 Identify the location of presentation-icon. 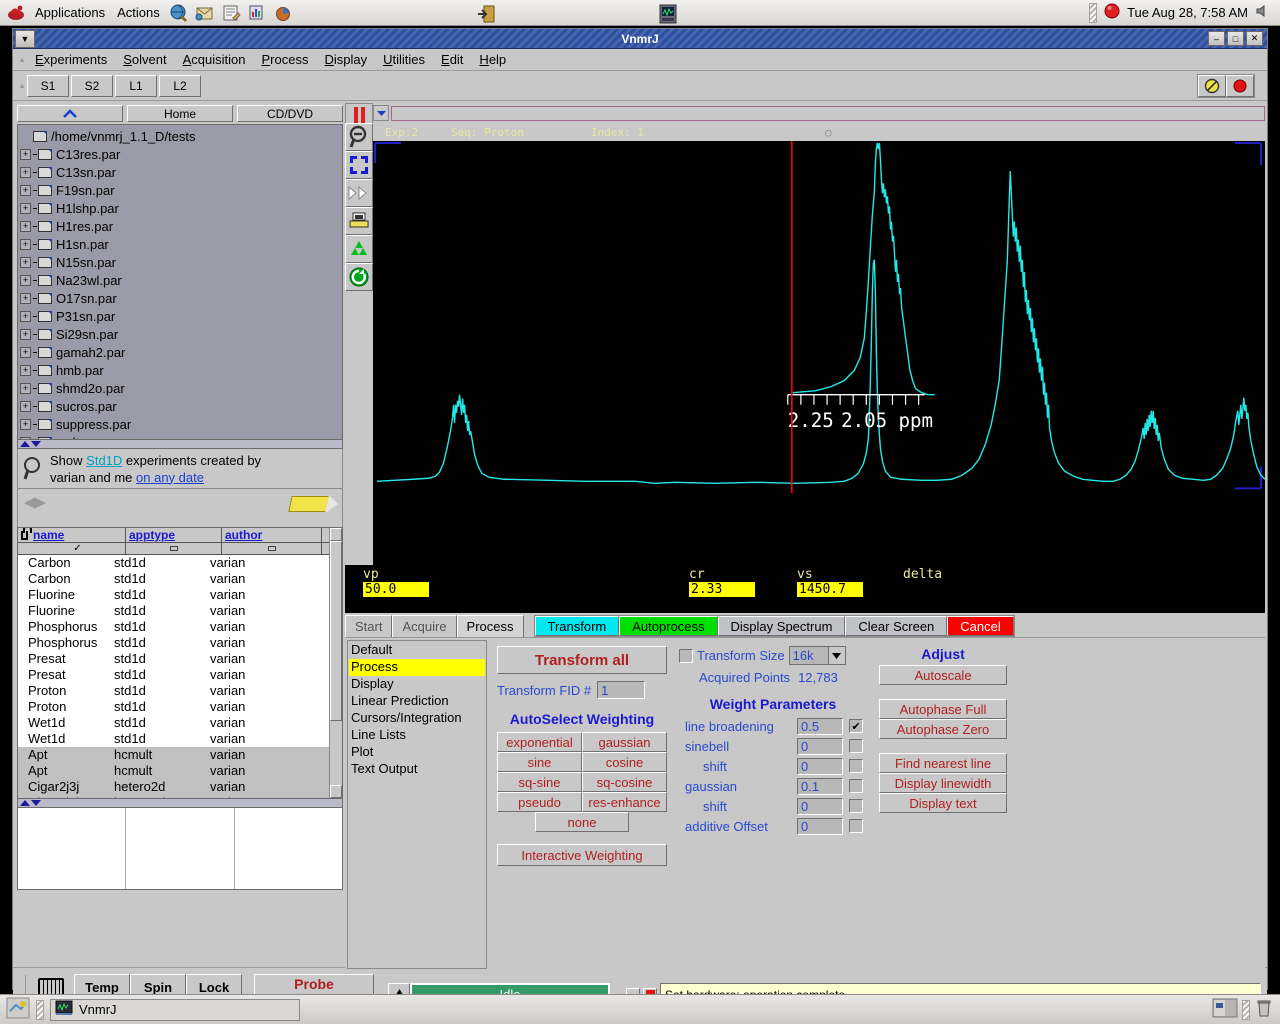
(257, 13).